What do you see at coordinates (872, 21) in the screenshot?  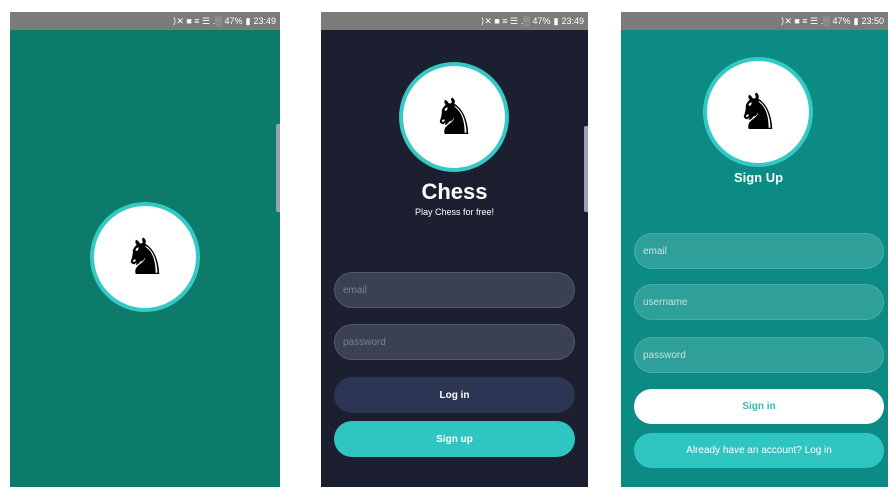 I see `clock: 23:50` at bounding box center [872, 21].